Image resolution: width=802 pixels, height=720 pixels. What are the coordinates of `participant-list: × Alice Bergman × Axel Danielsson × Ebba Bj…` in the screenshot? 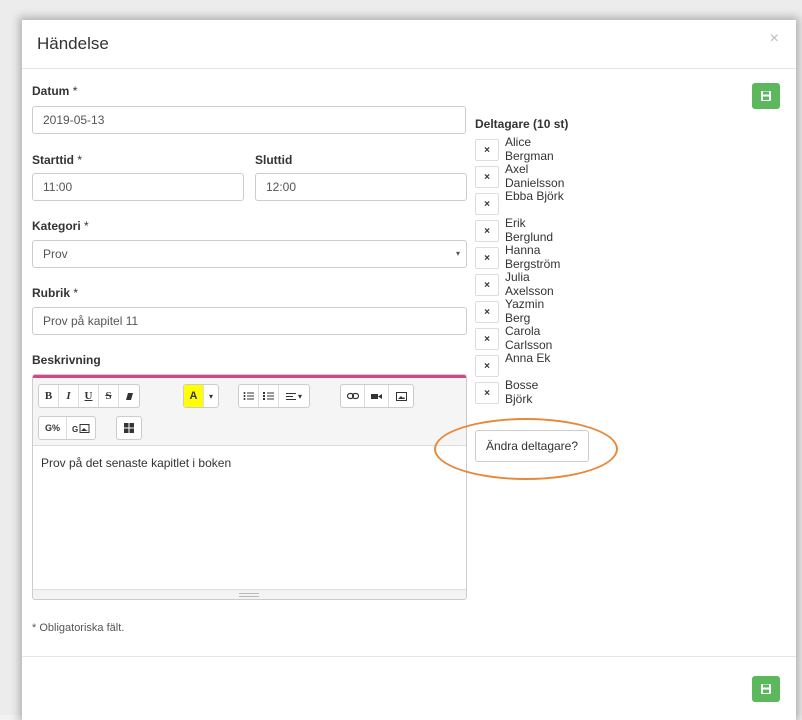 It's located at (521, 270).